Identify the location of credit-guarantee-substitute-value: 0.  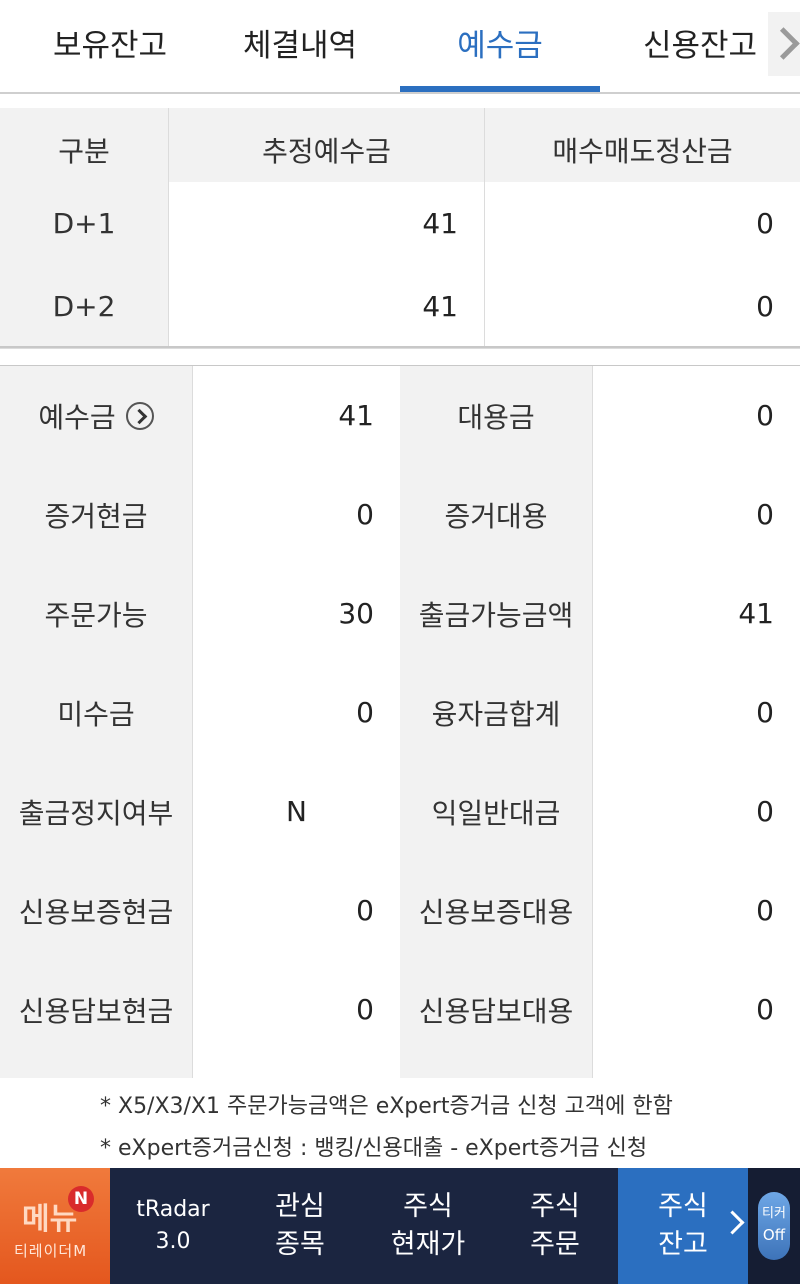
(696, 910).